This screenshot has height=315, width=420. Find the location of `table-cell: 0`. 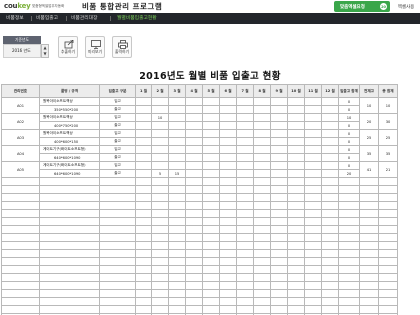

table-cell: 0 is located at coordinates (349, 133).